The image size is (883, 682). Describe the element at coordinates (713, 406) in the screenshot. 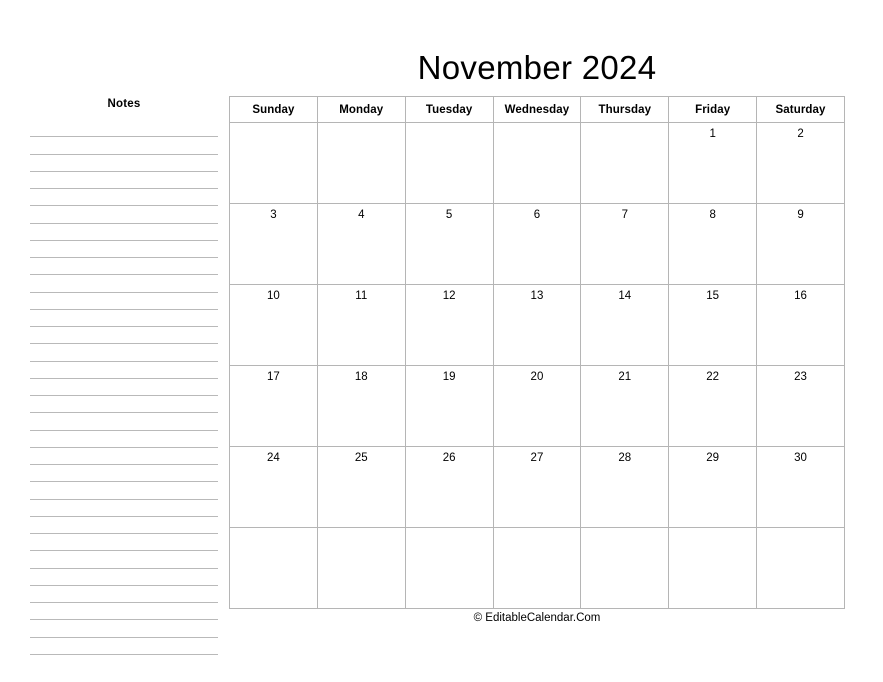

I see `calendar-day-cell: 22` at that location.